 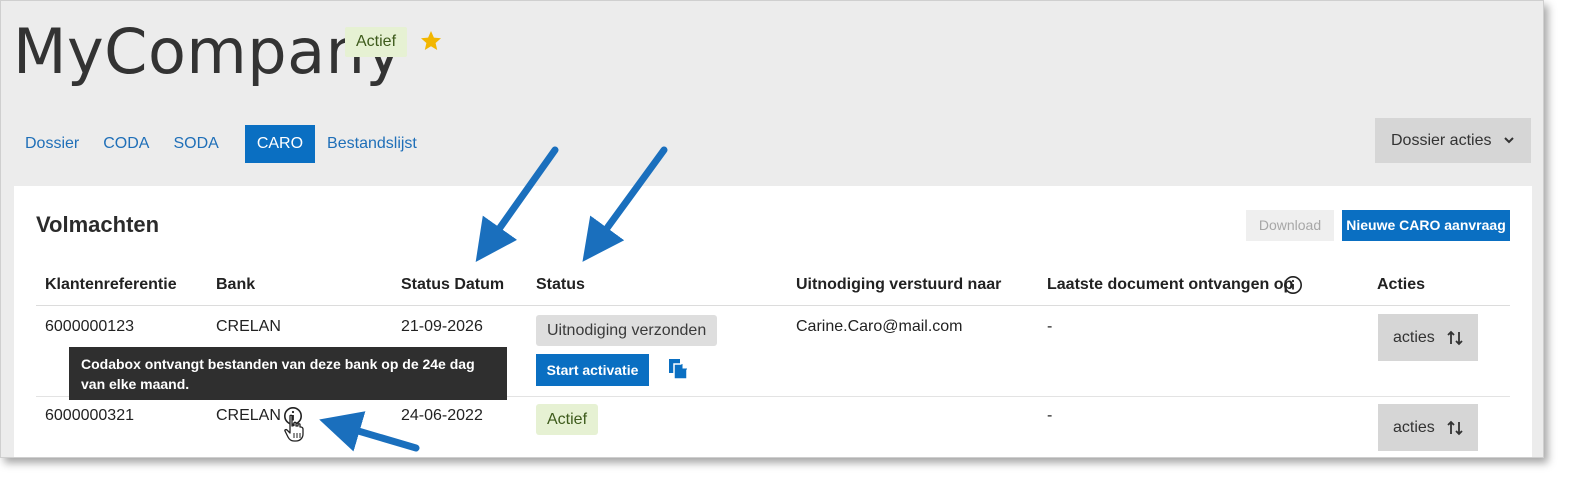 I want to click on column-header-last-document: Laatste document ontvangen op, so click(x=1170, y=285).